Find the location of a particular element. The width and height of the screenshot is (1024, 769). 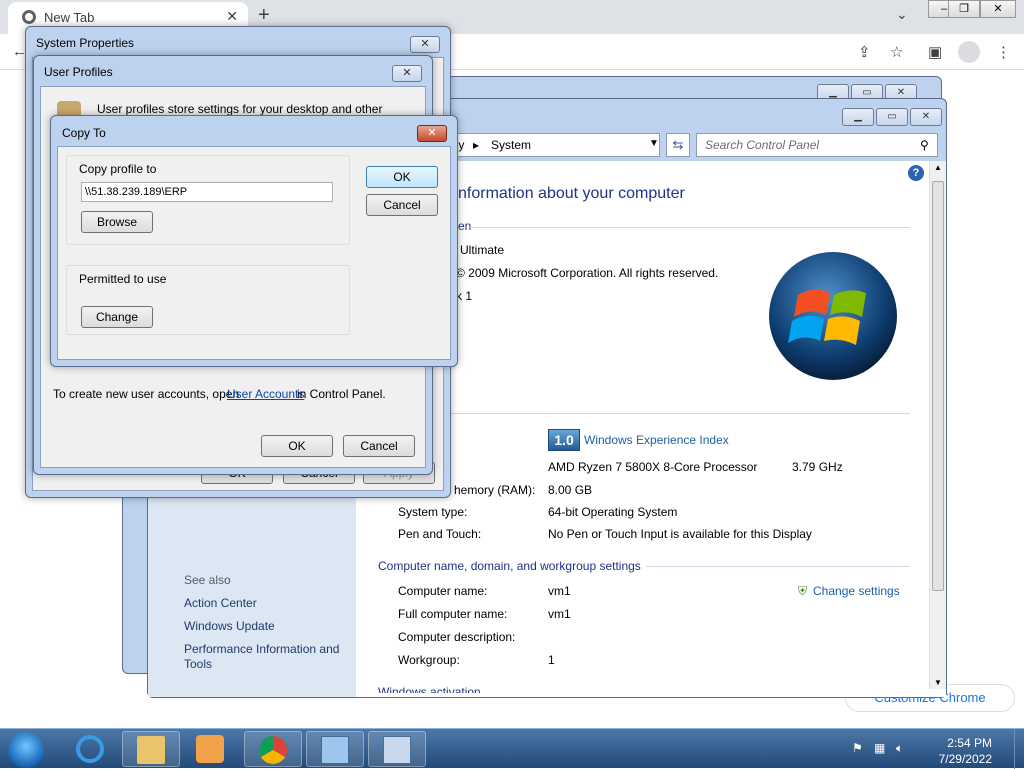

system-properties-icon is located at coordinates (397, 750).